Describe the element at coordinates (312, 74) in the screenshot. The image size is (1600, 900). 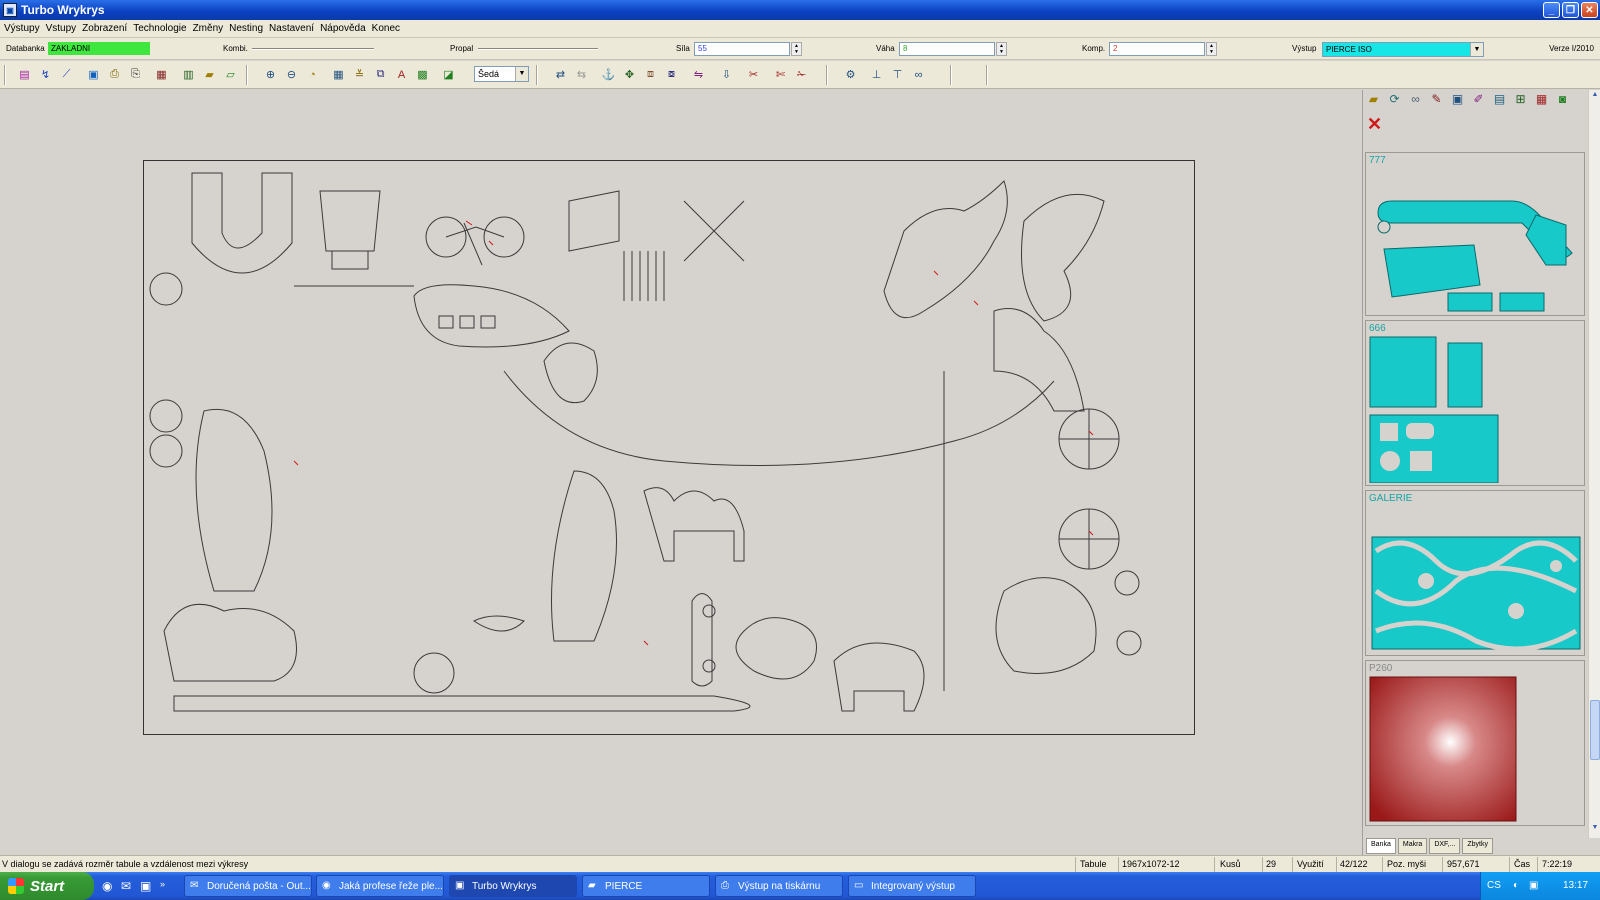
I see `zoom-fit-icon: ◔` at that location.